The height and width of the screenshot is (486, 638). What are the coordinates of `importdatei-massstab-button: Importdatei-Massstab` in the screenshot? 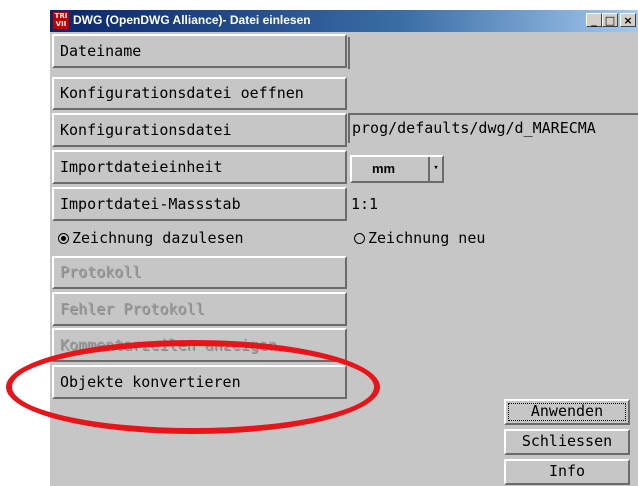 It's located at (199, 204).